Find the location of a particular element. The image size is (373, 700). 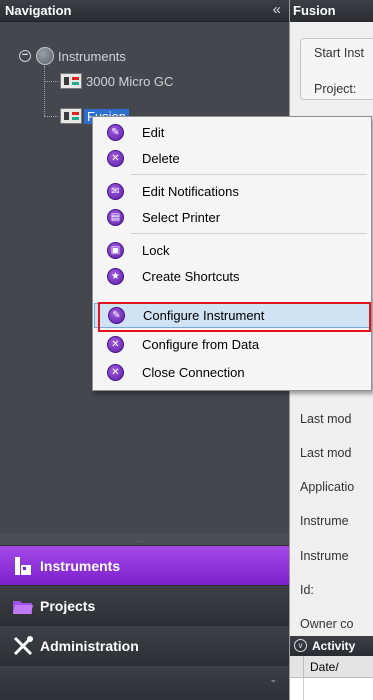

details-title: Fusion is located at coordinates (314, 10).